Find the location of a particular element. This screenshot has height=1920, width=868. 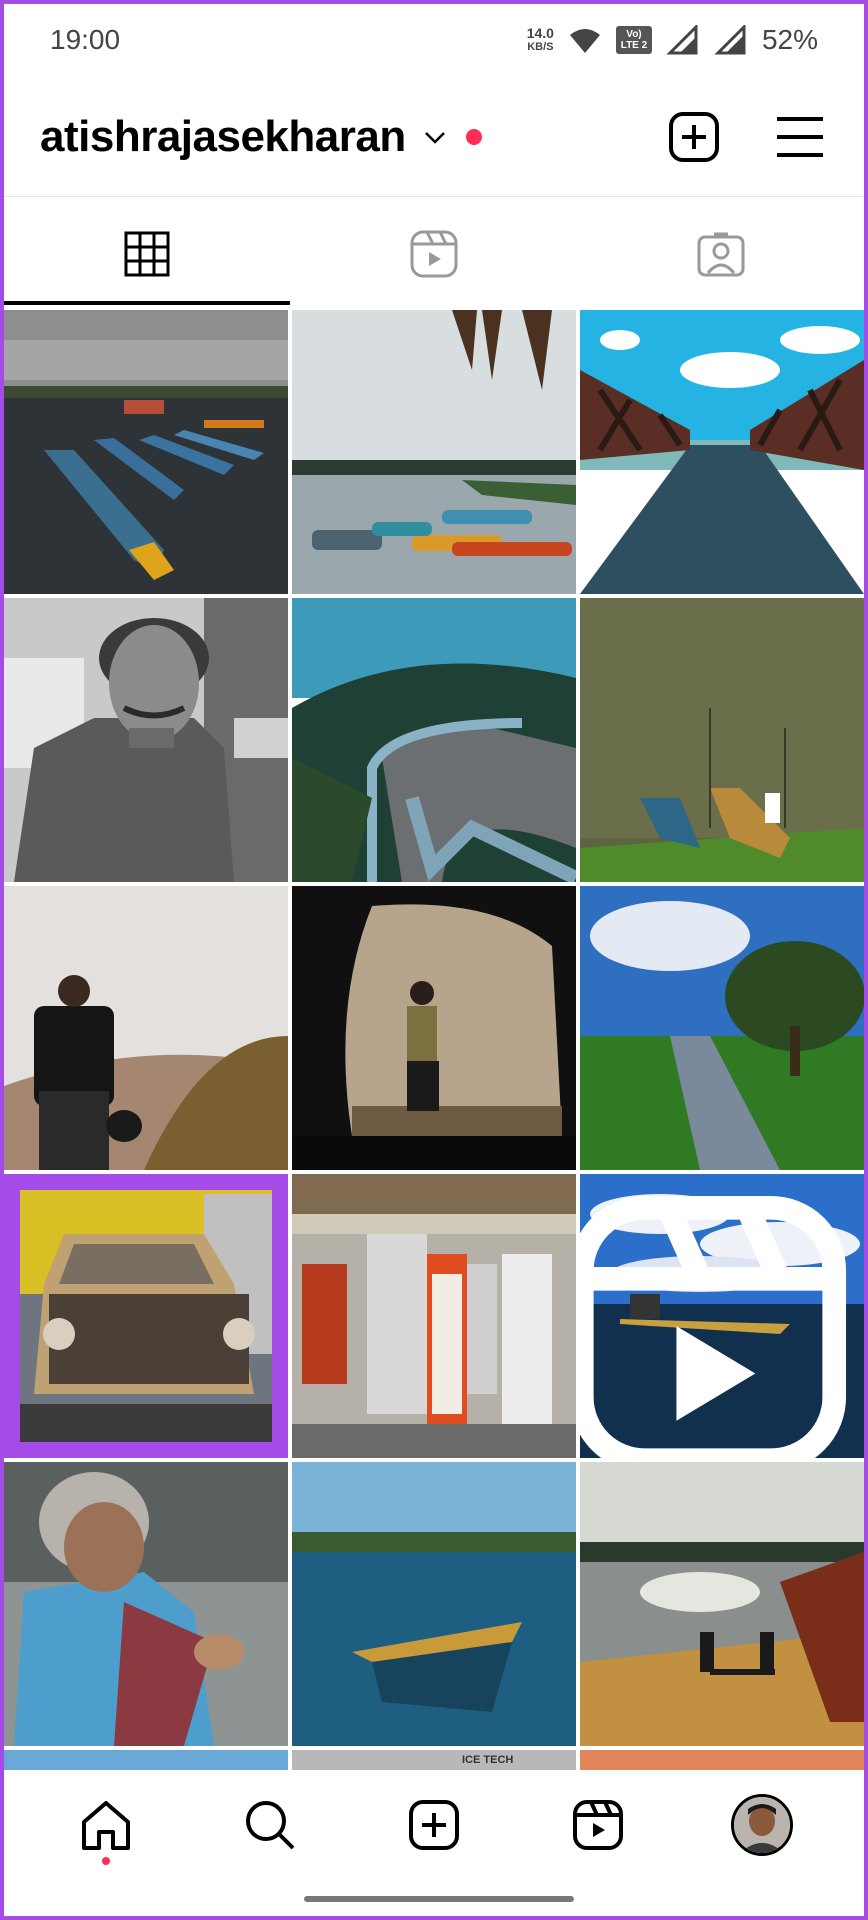

partial-tile-2: ICE TECH is located at coordinates (434, 1760).